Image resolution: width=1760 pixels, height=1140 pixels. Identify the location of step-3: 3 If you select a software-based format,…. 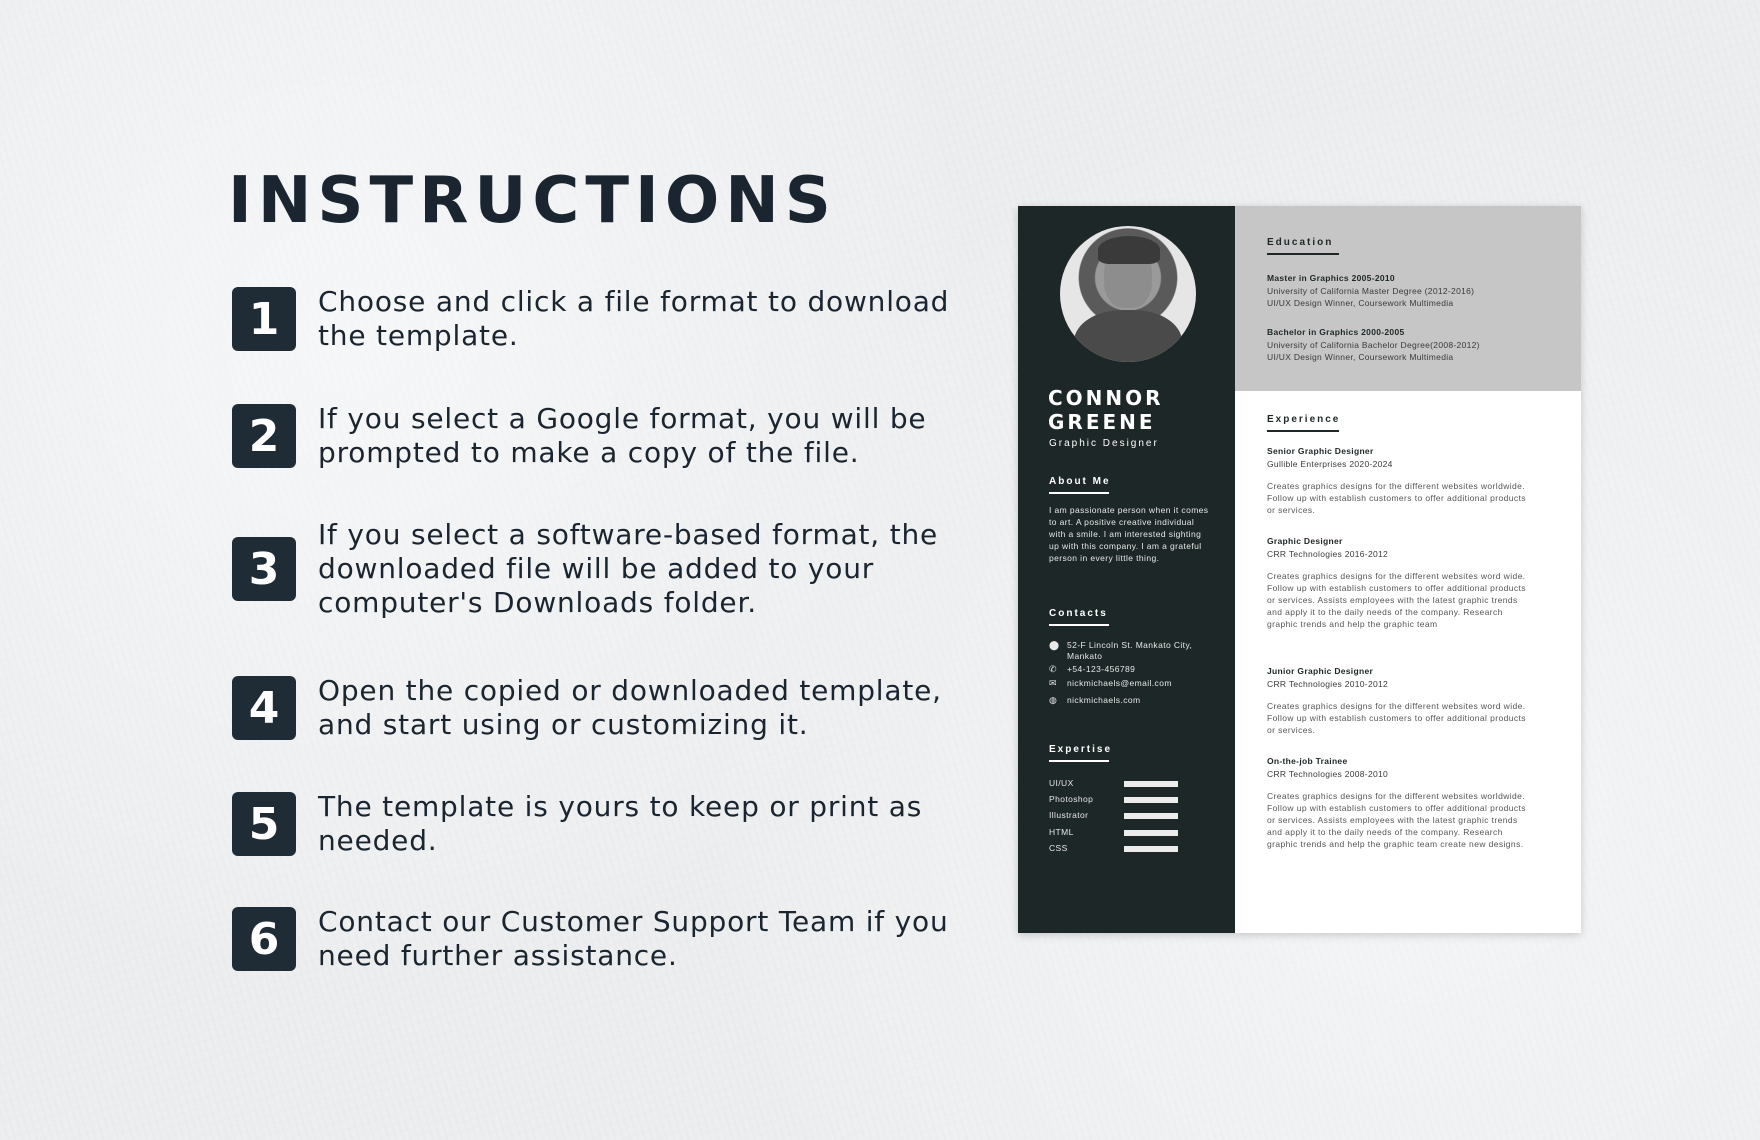
(595, 569).